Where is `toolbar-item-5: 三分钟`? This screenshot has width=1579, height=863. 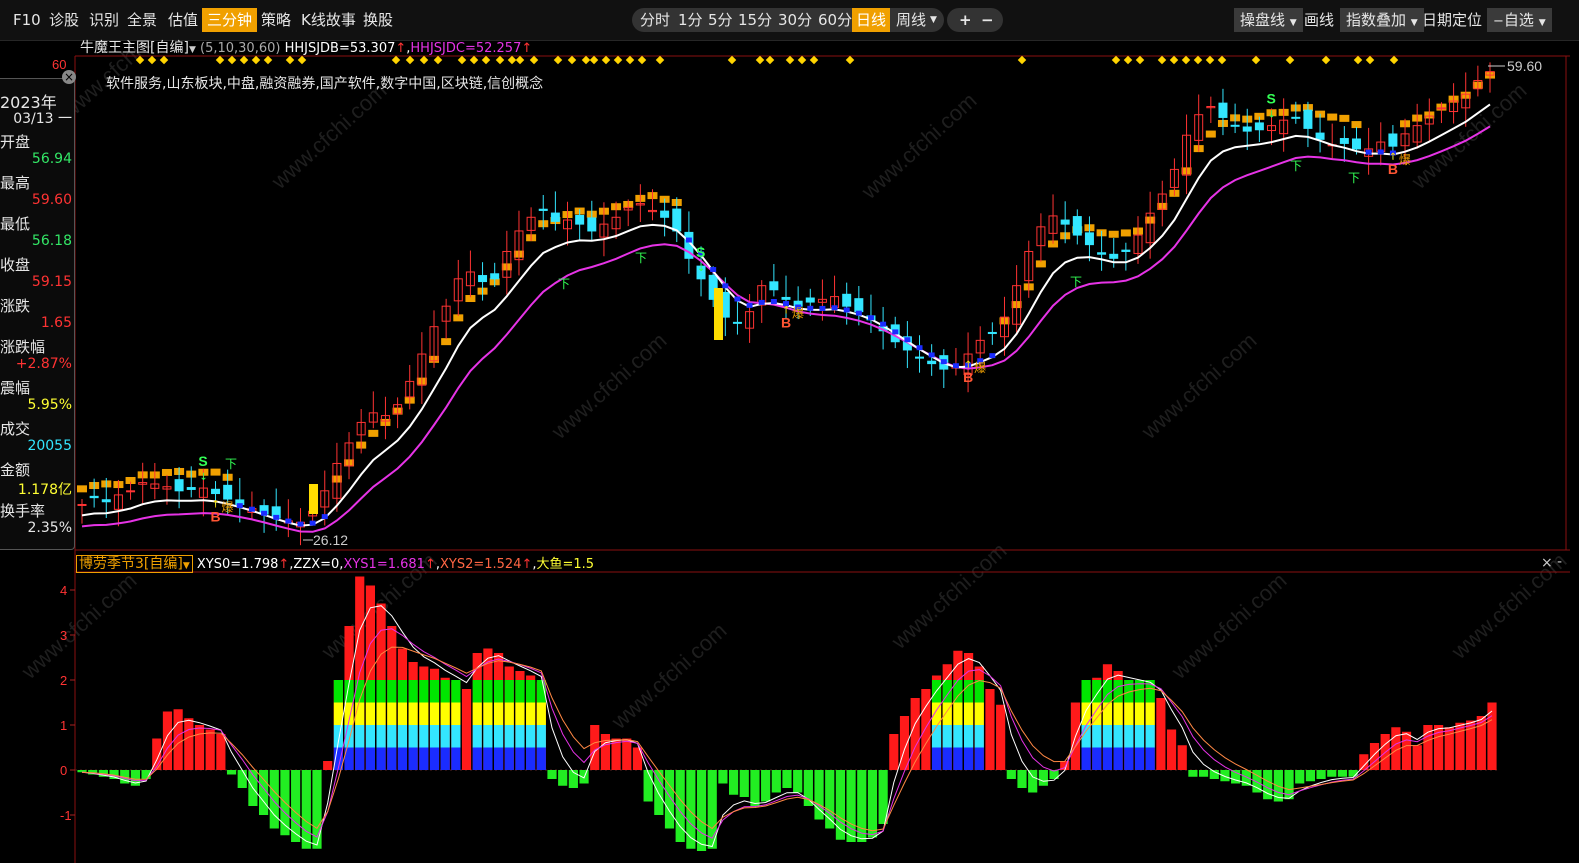
toolbar-item-5: 三分钟 is located at coordinates (230, 20).